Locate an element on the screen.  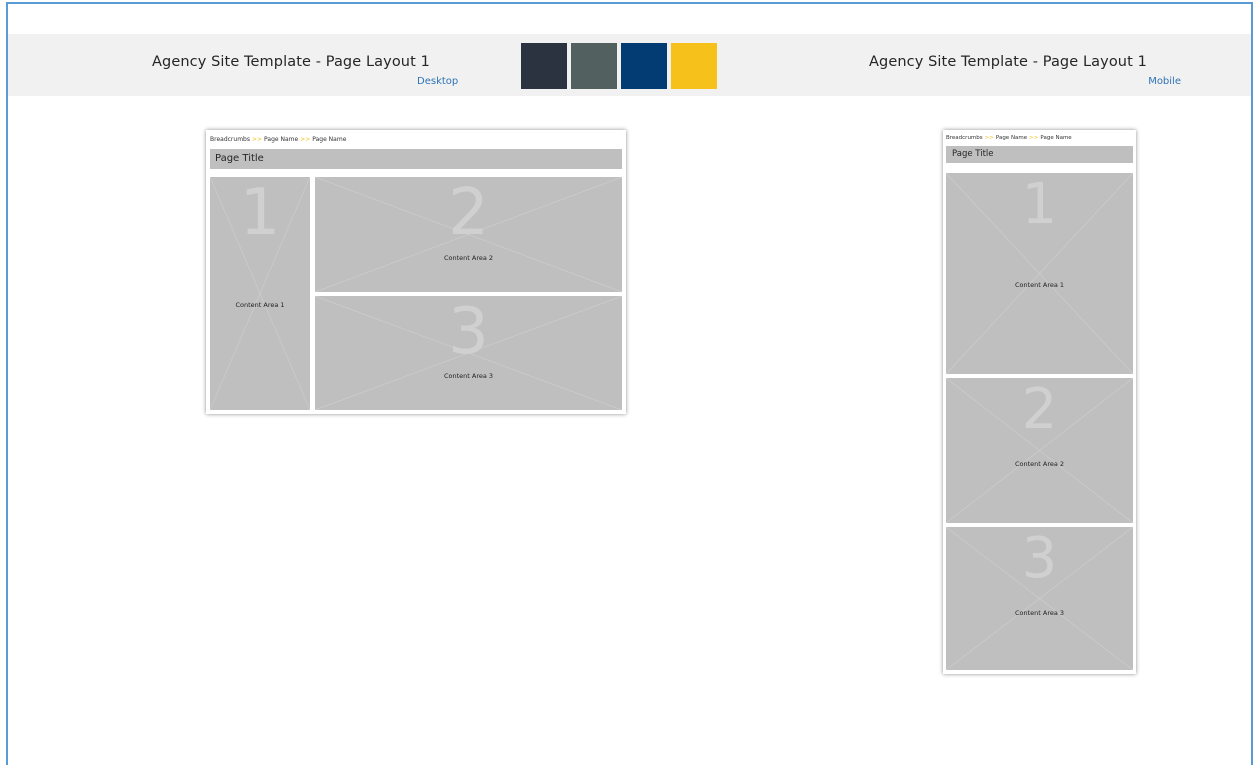
mobile-layout-title: Agency Site Template - Page Layout 1 is located at coordinates (1008, 62).